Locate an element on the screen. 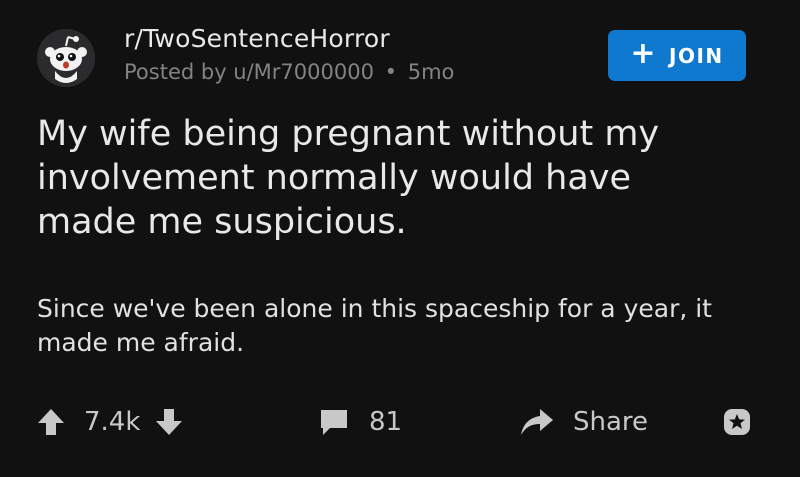  speech-bubble-icon is located at coordinates (334, 422).